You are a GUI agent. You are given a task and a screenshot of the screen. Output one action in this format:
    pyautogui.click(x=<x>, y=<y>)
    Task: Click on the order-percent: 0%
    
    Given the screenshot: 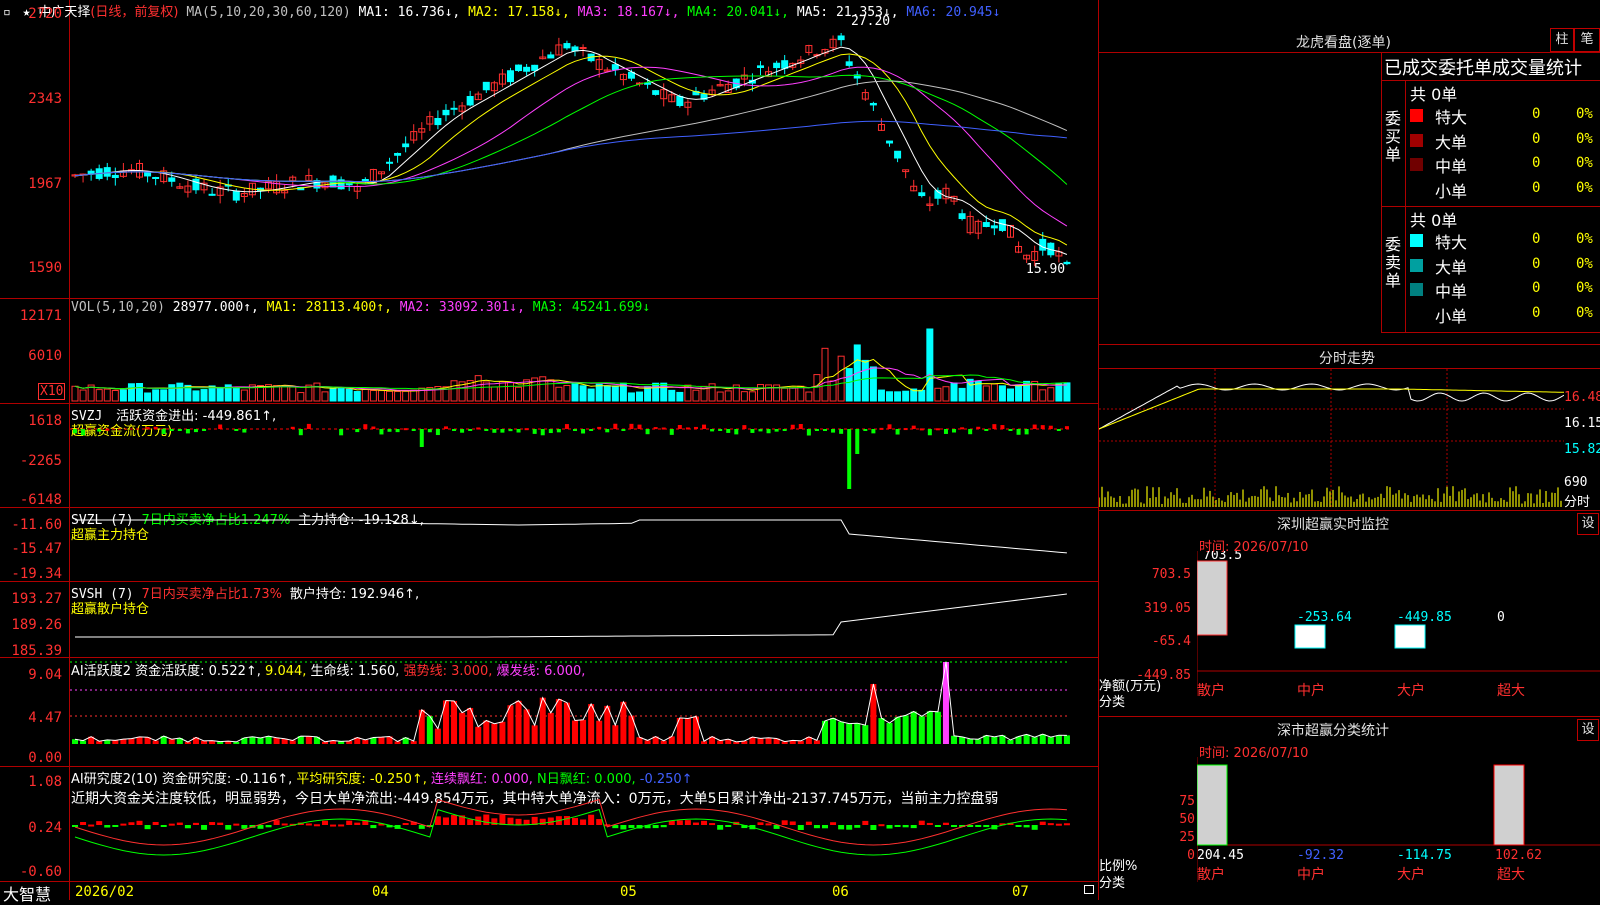 What is the action you would take?
    pyautogui.click(x=1584, y=114)
    